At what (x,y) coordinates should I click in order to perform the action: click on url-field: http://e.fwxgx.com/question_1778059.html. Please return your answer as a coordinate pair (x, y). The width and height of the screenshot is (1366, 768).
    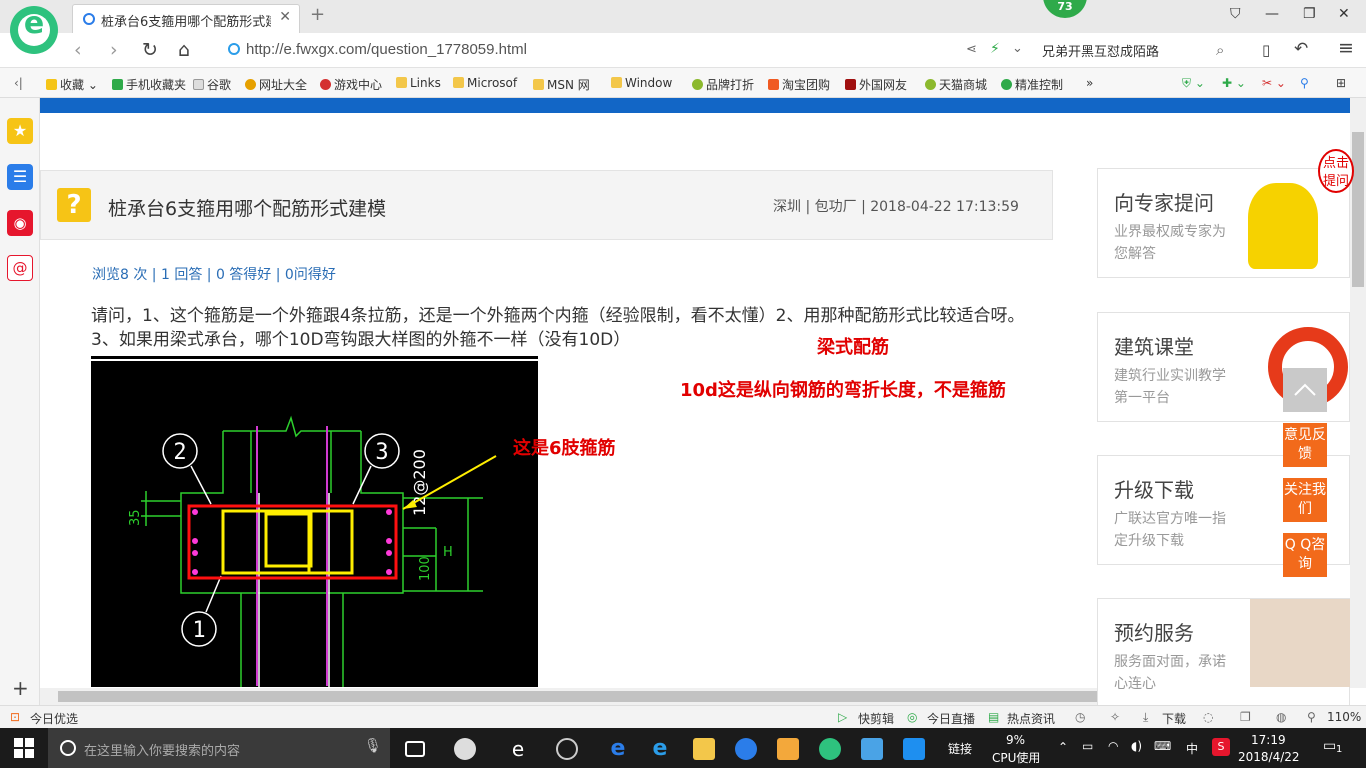
    Looking at the image, I should click on (377, 49).